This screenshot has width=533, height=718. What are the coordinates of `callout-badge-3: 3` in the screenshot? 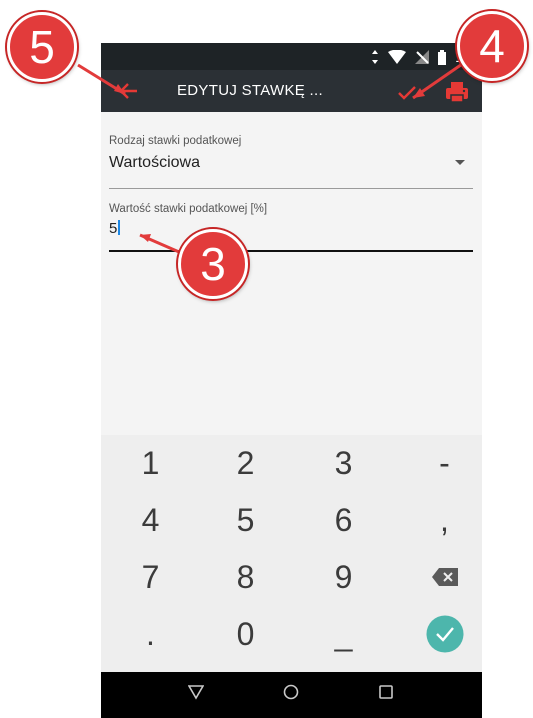 It's located at (213, 264).